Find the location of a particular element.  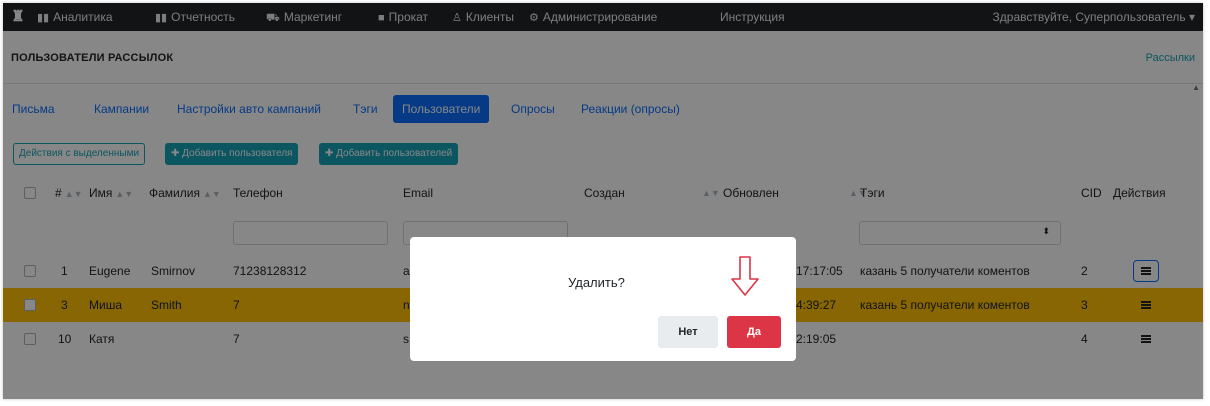

confirm-delete-dialog: Удалить? Нет Да is located at coordinates (603, 299).